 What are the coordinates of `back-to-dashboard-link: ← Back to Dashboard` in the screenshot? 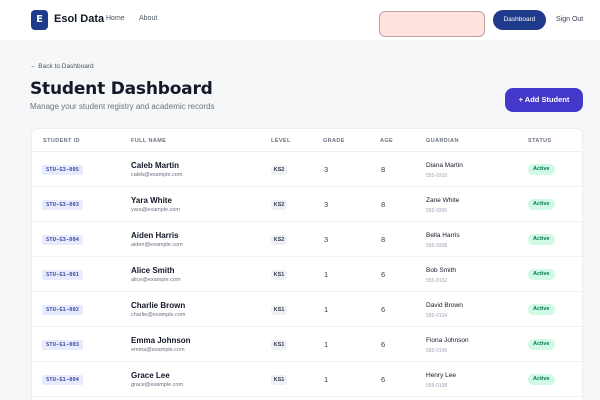 It's located at (62, 66).